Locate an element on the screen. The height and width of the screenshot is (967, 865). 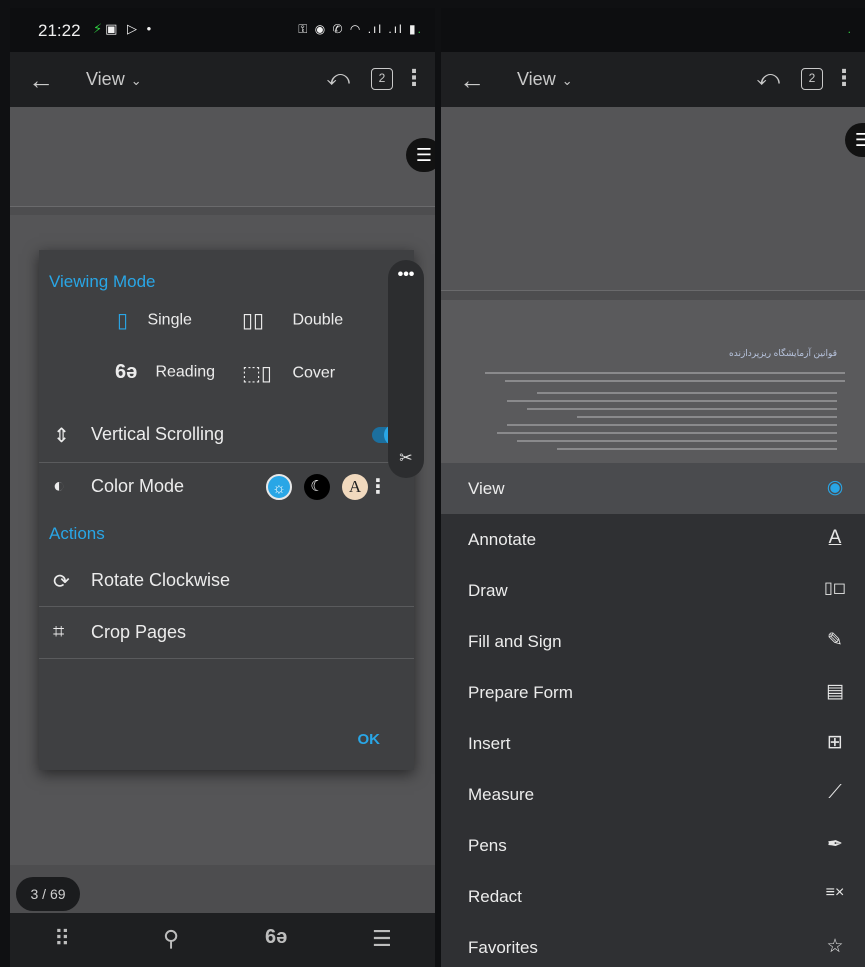
viewing-mode-double: ▯▯ Double is located at coordinates (292, 320).